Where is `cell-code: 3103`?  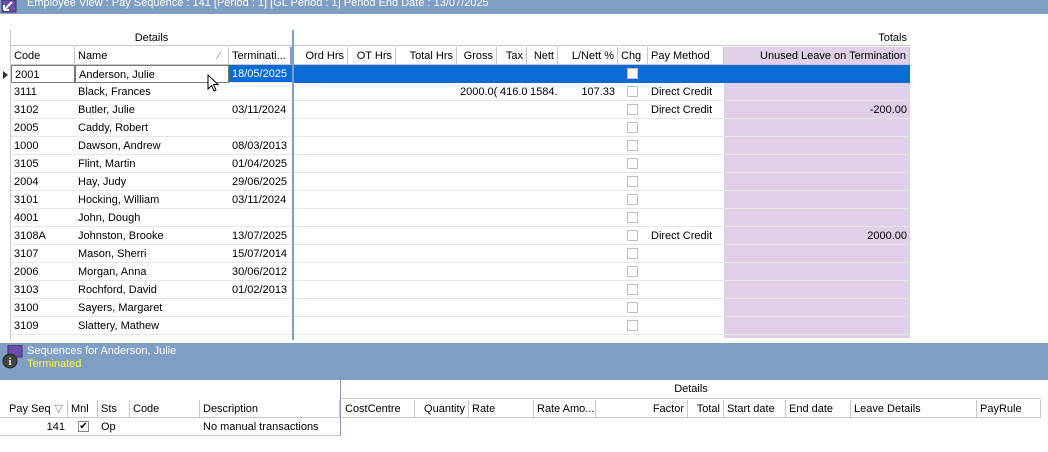
cell-code: 3103 is located at coordinates (43, 290).